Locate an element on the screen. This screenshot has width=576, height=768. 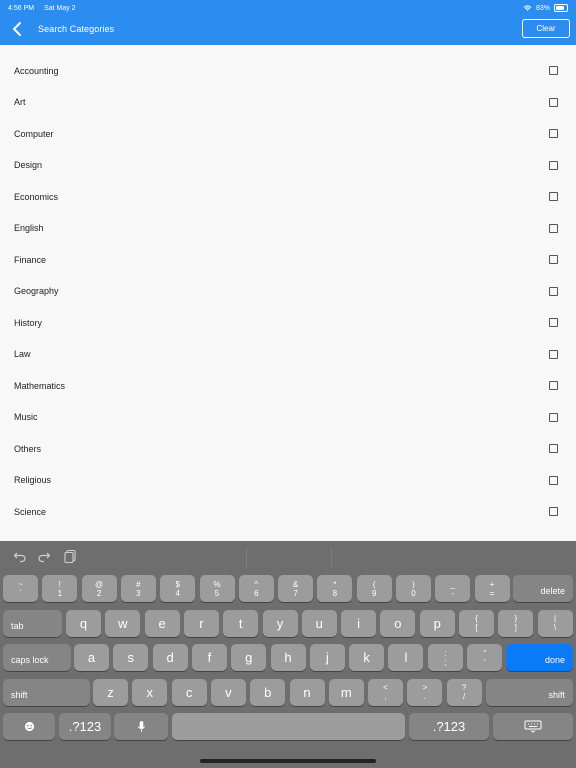
category-row: Religious is located at coordinates (288, 481).